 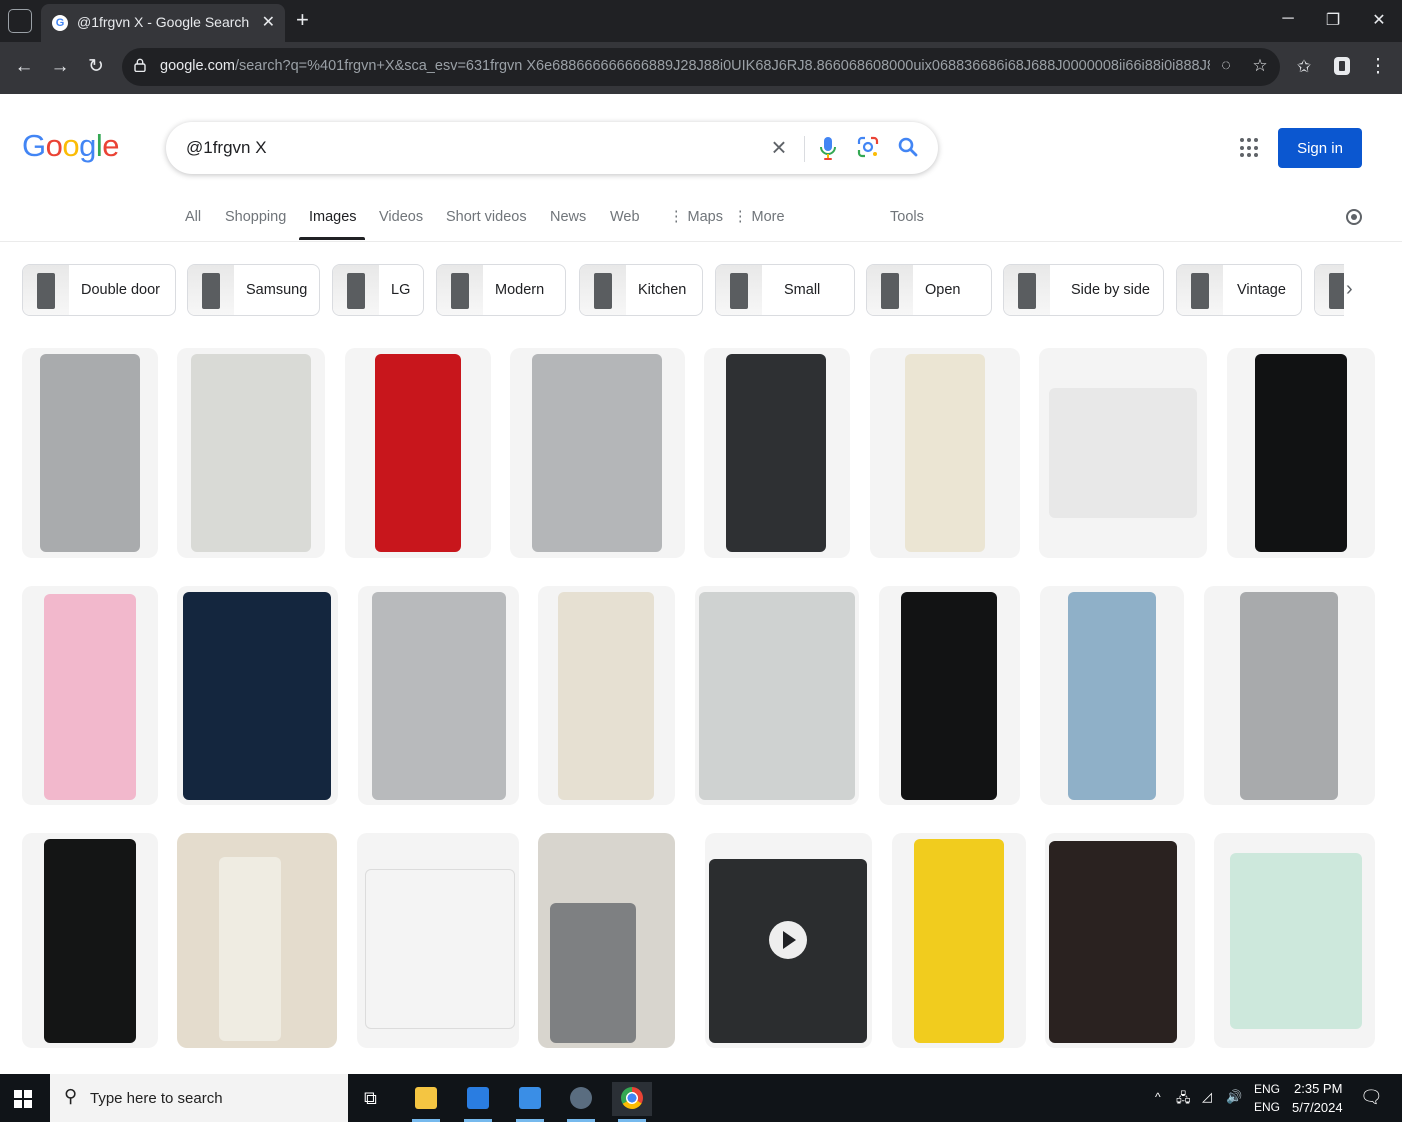 What do you see at coordinates (1354, 217) in the screenshot?
I see `safesearch-settings-icon` at bounding box center [1354, 217].